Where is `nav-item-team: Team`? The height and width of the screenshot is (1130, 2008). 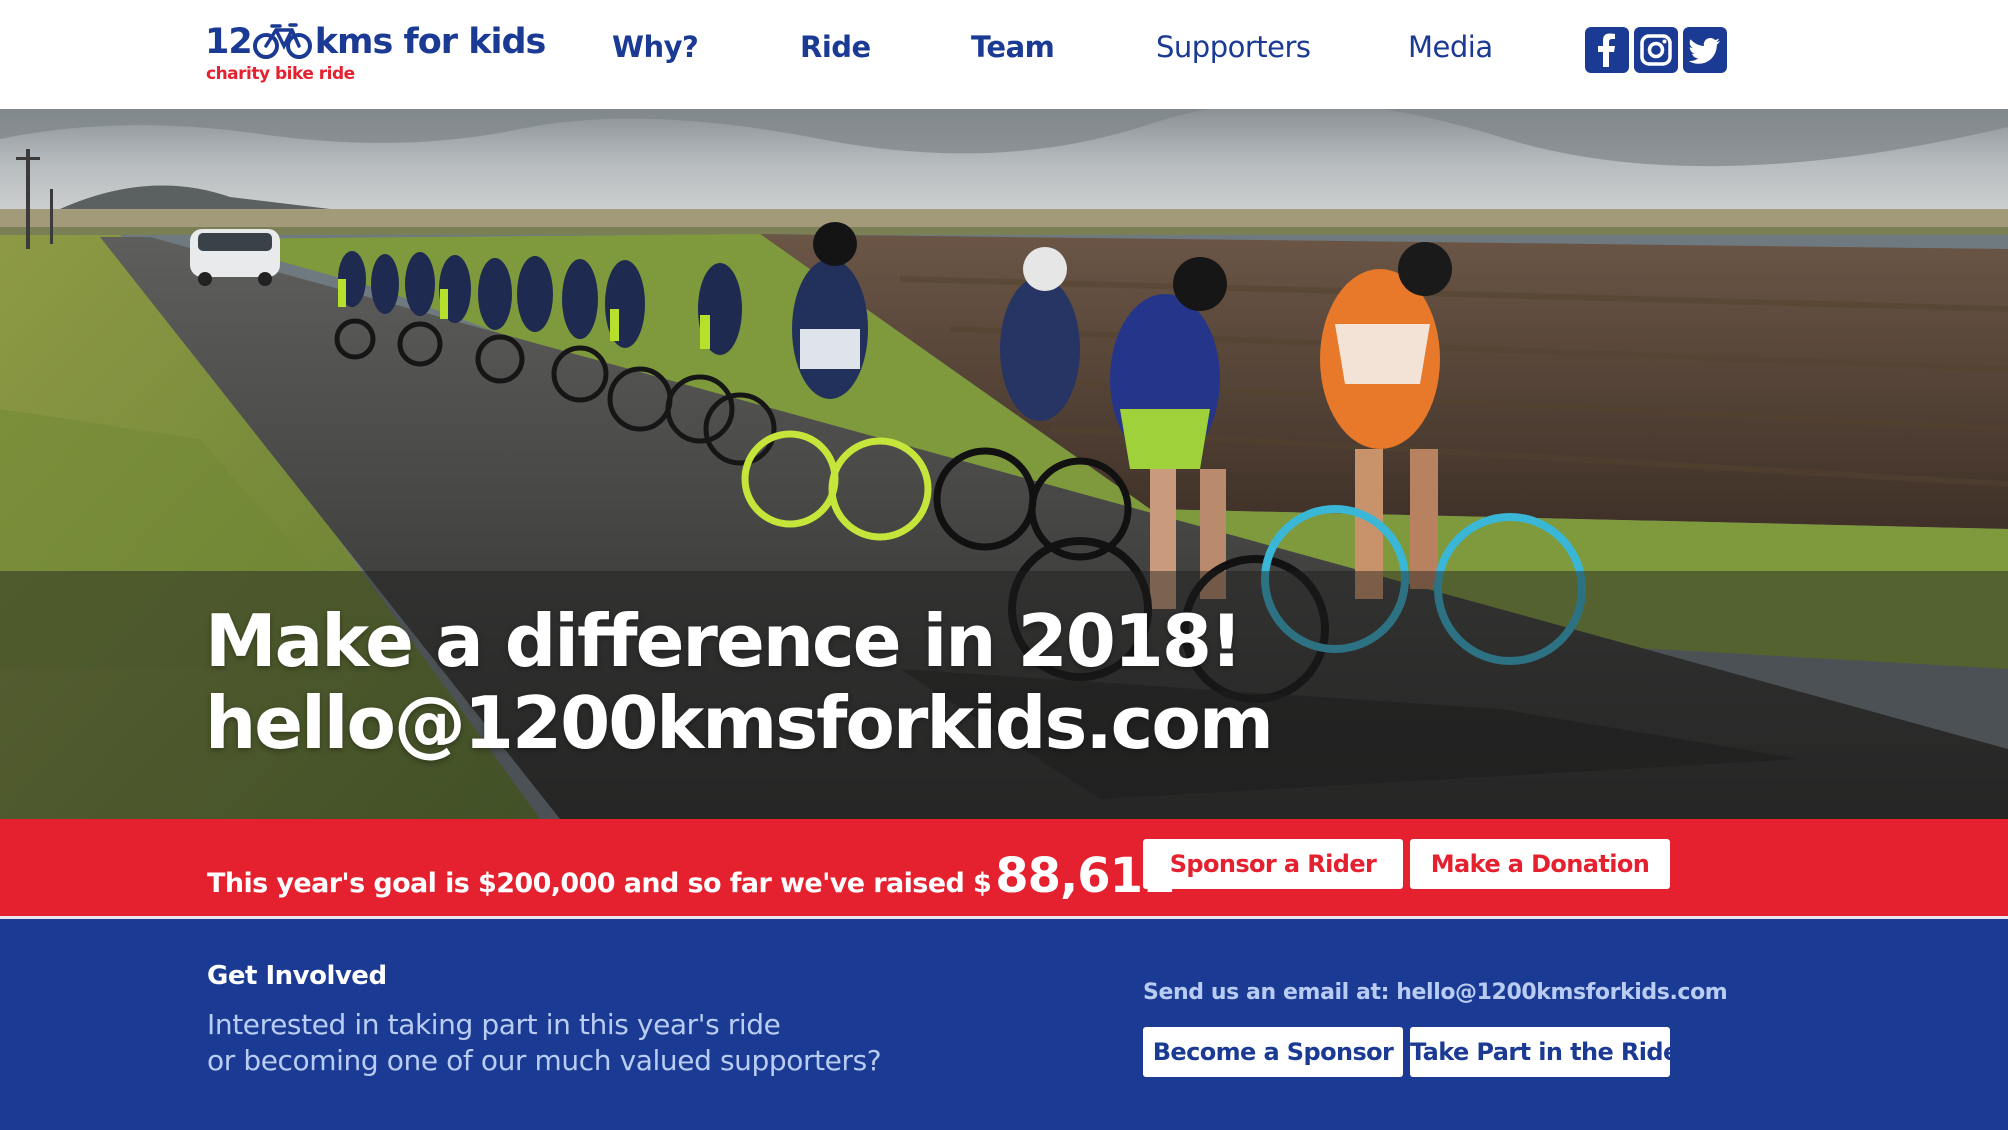
nav-item-team: Team is located at coordinates (1013, 47).